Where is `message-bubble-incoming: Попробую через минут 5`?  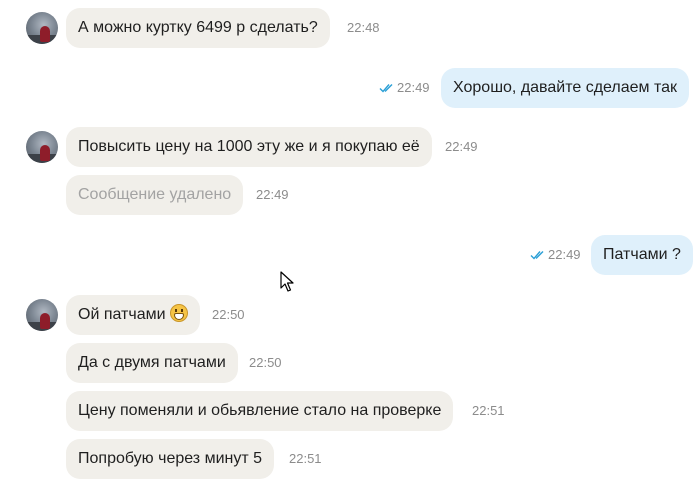 message-bubble-incoming: Попробую через минут 5 is located at coordinates (170, 459).